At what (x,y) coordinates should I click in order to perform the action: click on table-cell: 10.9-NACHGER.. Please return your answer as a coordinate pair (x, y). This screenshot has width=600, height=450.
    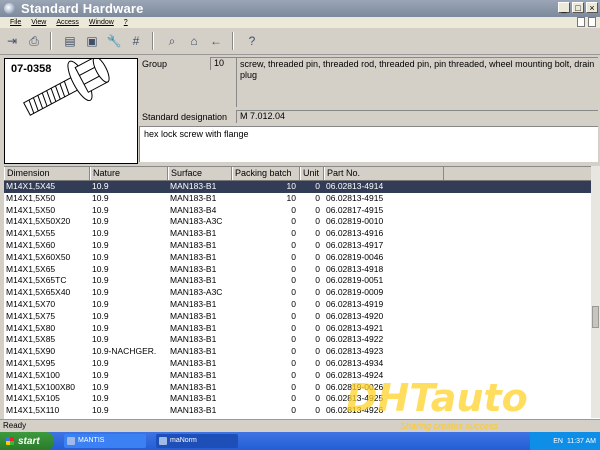
    Looking at the image, I should click on (124, 351).